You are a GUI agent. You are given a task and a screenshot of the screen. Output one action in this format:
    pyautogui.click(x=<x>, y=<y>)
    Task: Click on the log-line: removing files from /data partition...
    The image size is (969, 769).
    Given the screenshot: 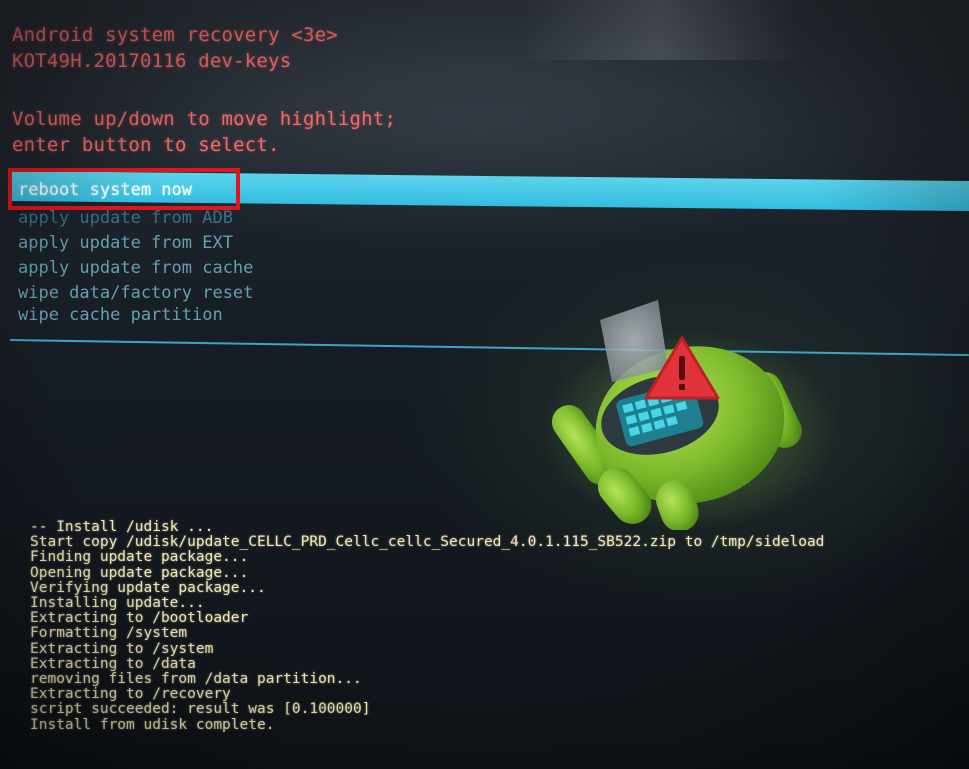 What is the action you would take?
    pyautogui.click(x=196, y=679)
    